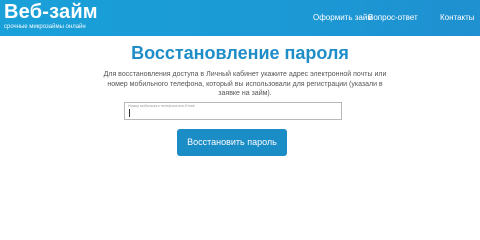  I want to click on logo: Веб-займ срочные микрозаймы онлайн, so click(51, 16).